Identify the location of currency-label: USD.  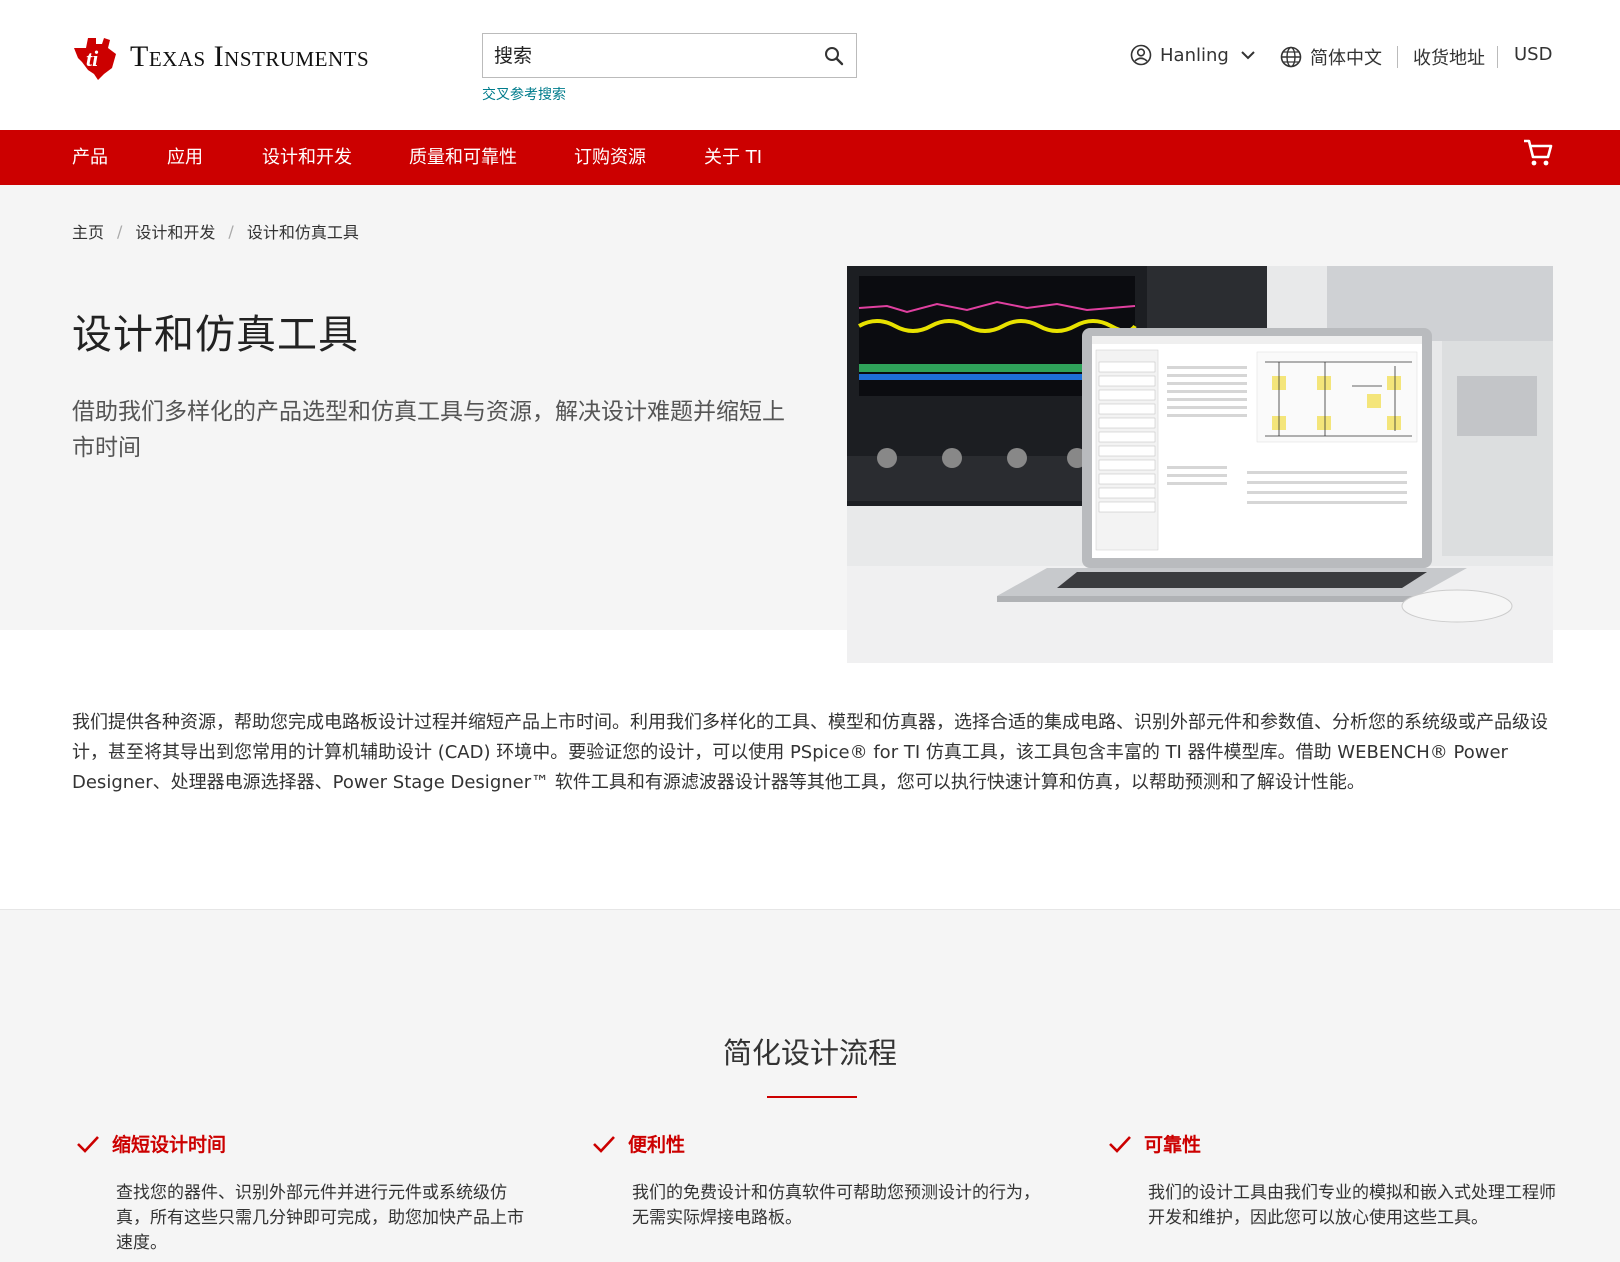
(1533, 54).